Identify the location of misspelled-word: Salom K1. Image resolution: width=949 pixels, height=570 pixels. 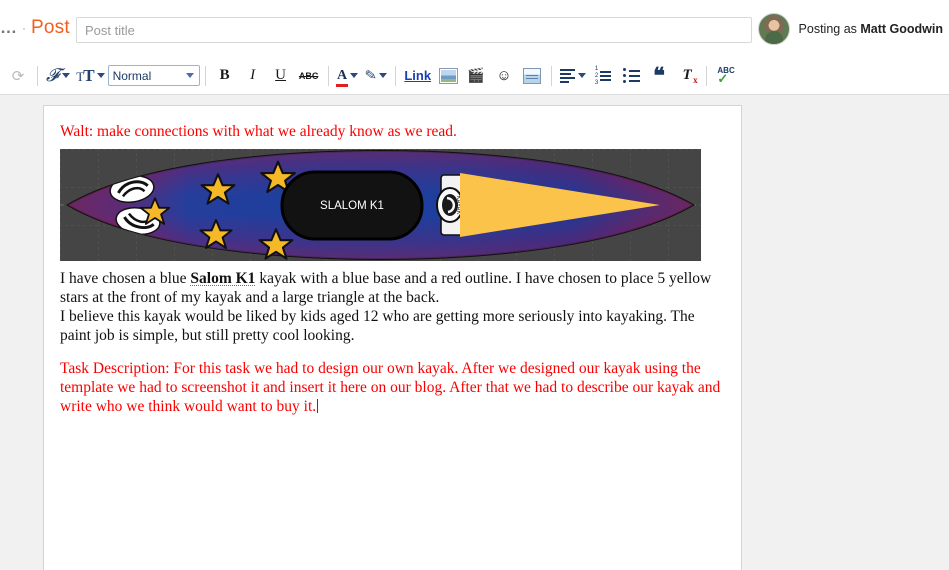
(223, 278).